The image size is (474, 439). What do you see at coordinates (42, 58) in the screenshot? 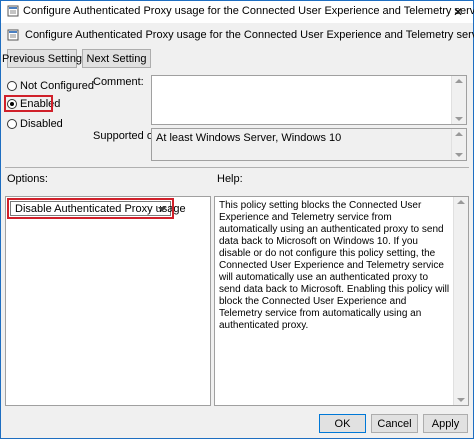
I see `previous-setting-button: Previous Setting` at bounding box center [42, 58].